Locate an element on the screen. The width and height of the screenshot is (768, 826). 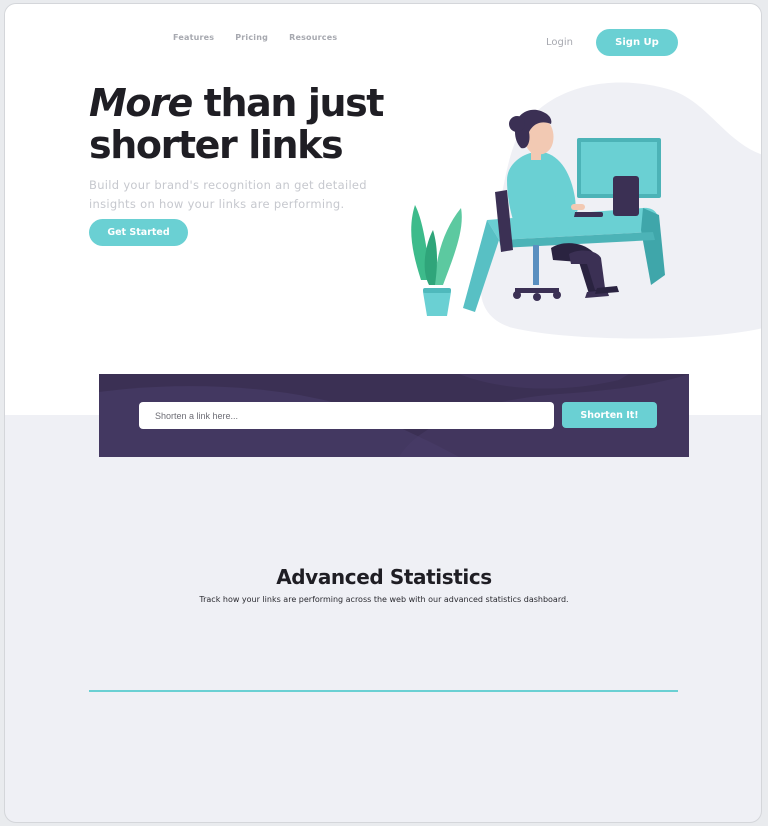
primary-nav: Features Pricing Resources is located at coordinates (255, 37).